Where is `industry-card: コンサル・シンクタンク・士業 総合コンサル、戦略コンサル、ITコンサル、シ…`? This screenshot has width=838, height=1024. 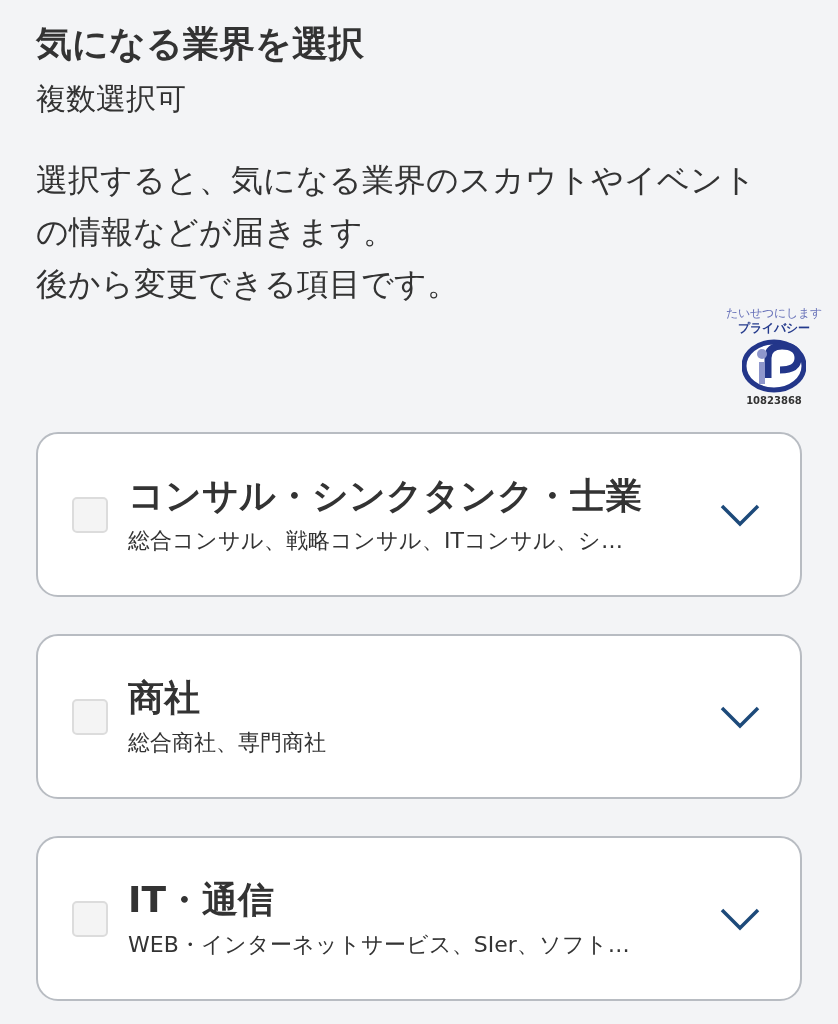 industry-card: コンサル・シンクタンク・士業 総合コンサル、戦略コンサル、ITコンサル、シ… is located at coordinates (419, 514).